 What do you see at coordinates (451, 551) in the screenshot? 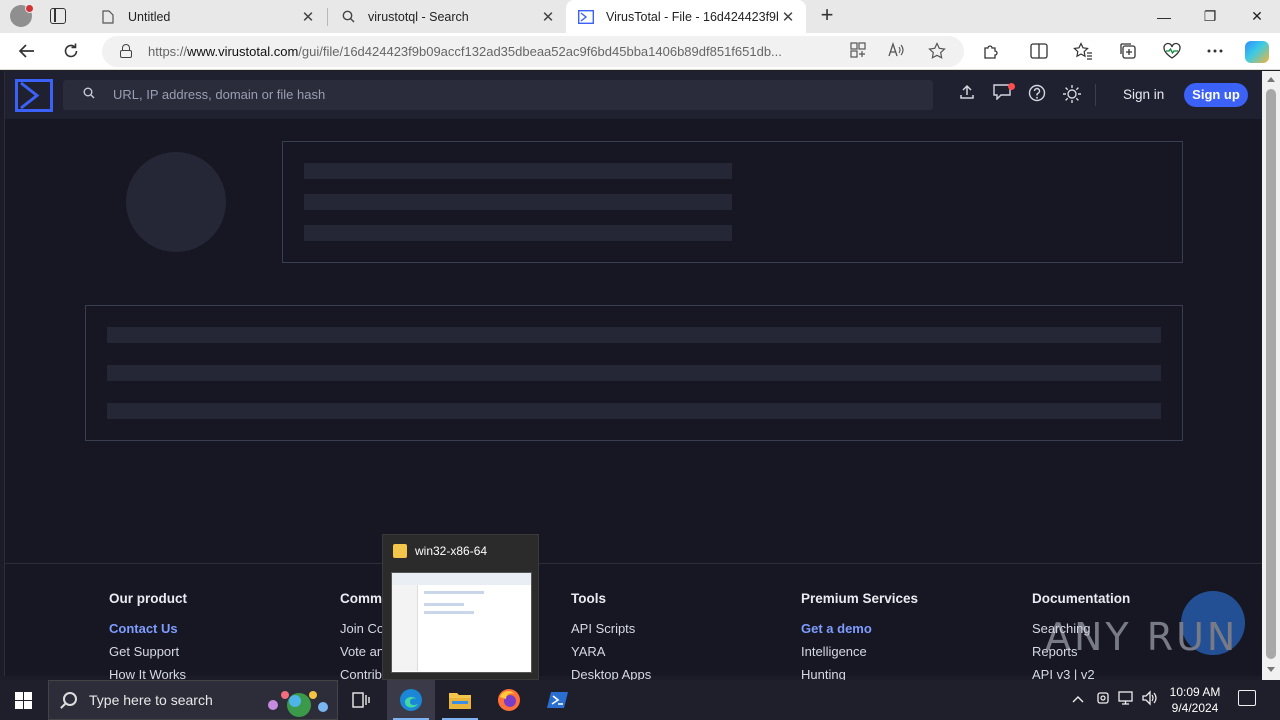
I see `thumbnail-title: win32-x86-64` at bounding box center [451, 551].